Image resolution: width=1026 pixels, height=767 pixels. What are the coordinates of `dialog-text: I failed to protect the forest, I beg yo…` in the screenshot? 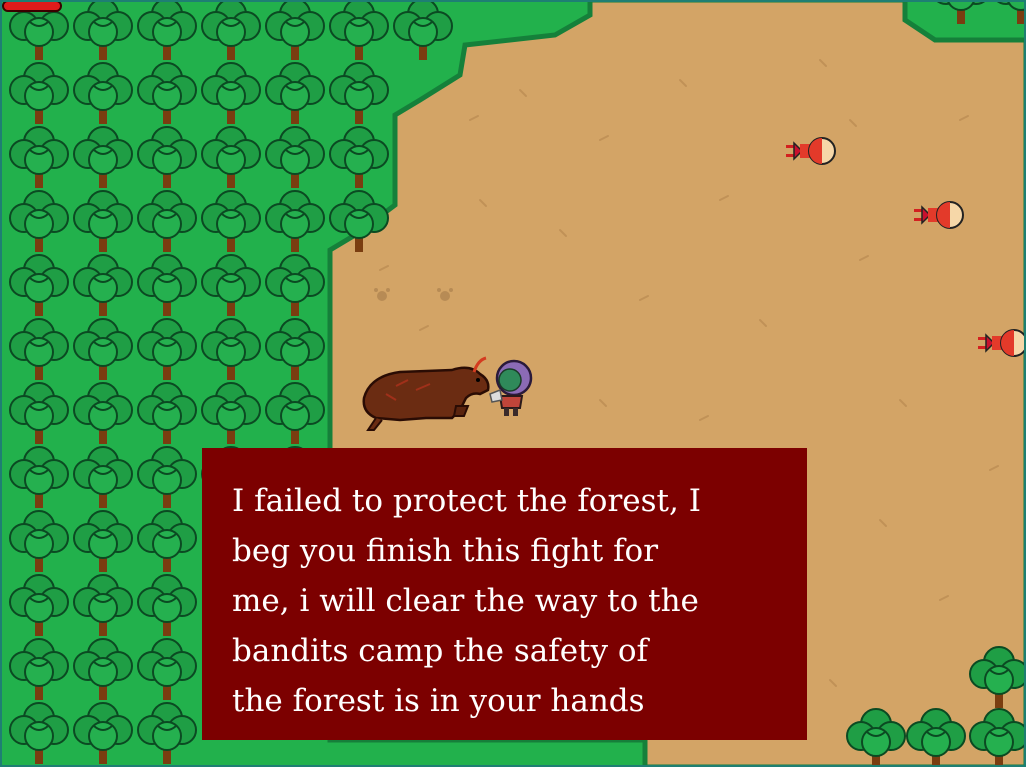 It's located at (466, 601).